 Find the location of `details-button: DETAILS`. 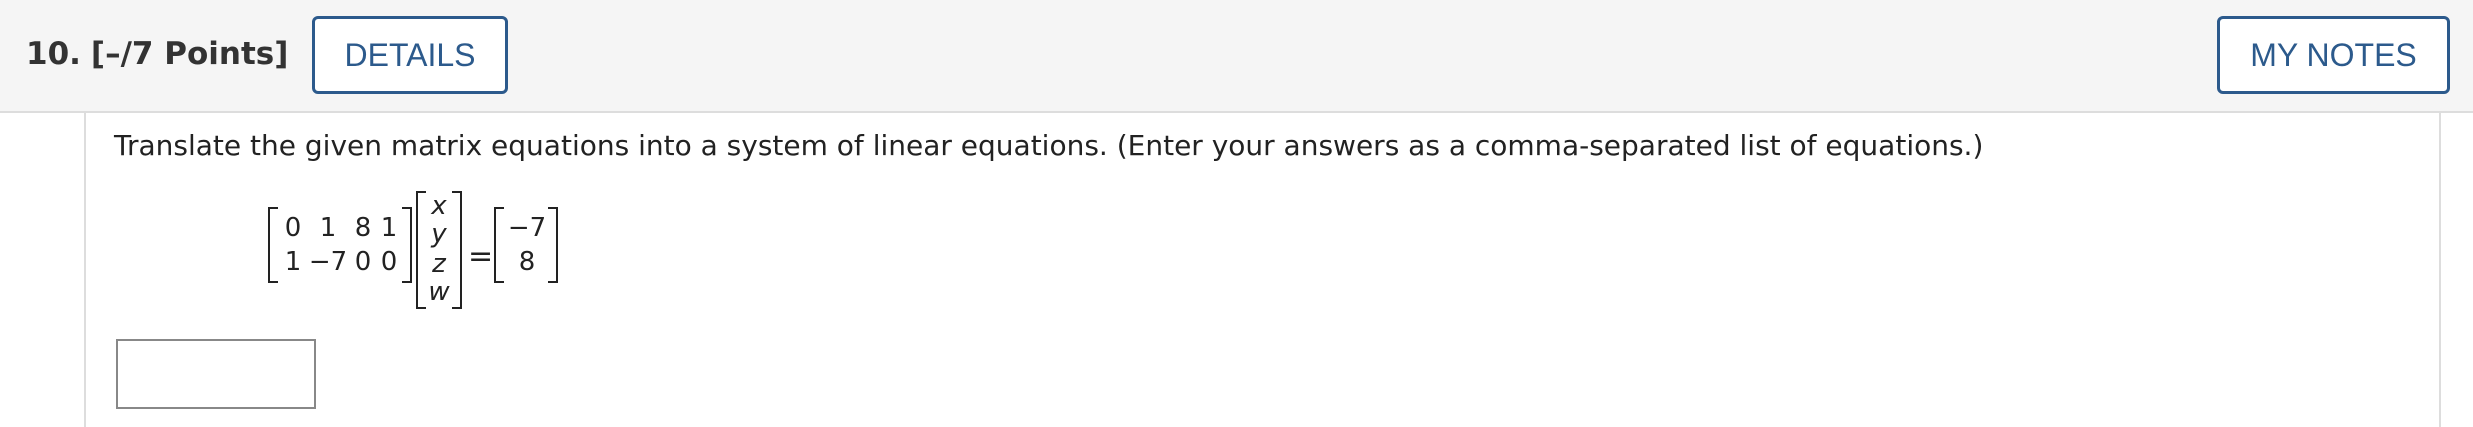

details-button: DETAILS is located at coordinates (410, 55).